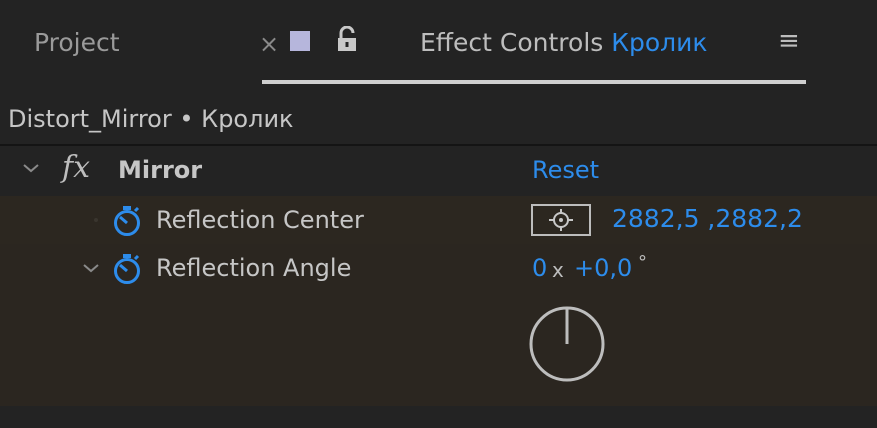  I want to click on panel-footer, so click(438, 417).